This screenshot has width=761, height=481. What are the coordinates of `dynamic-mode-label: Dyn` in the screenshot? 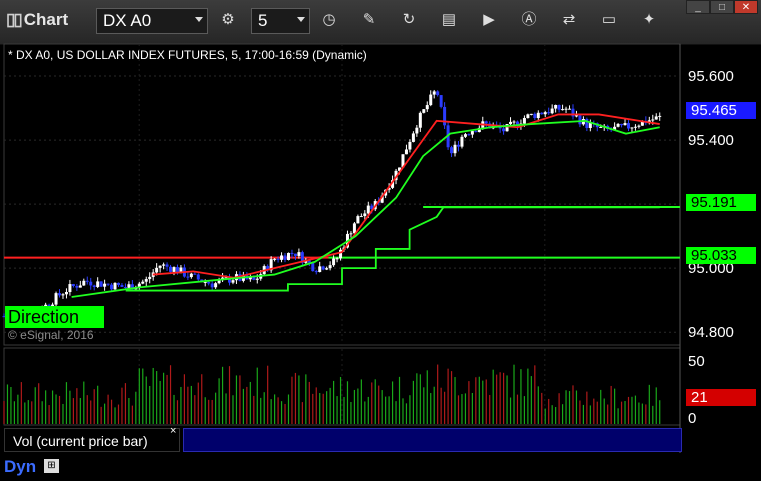 It's located at (20, 467).